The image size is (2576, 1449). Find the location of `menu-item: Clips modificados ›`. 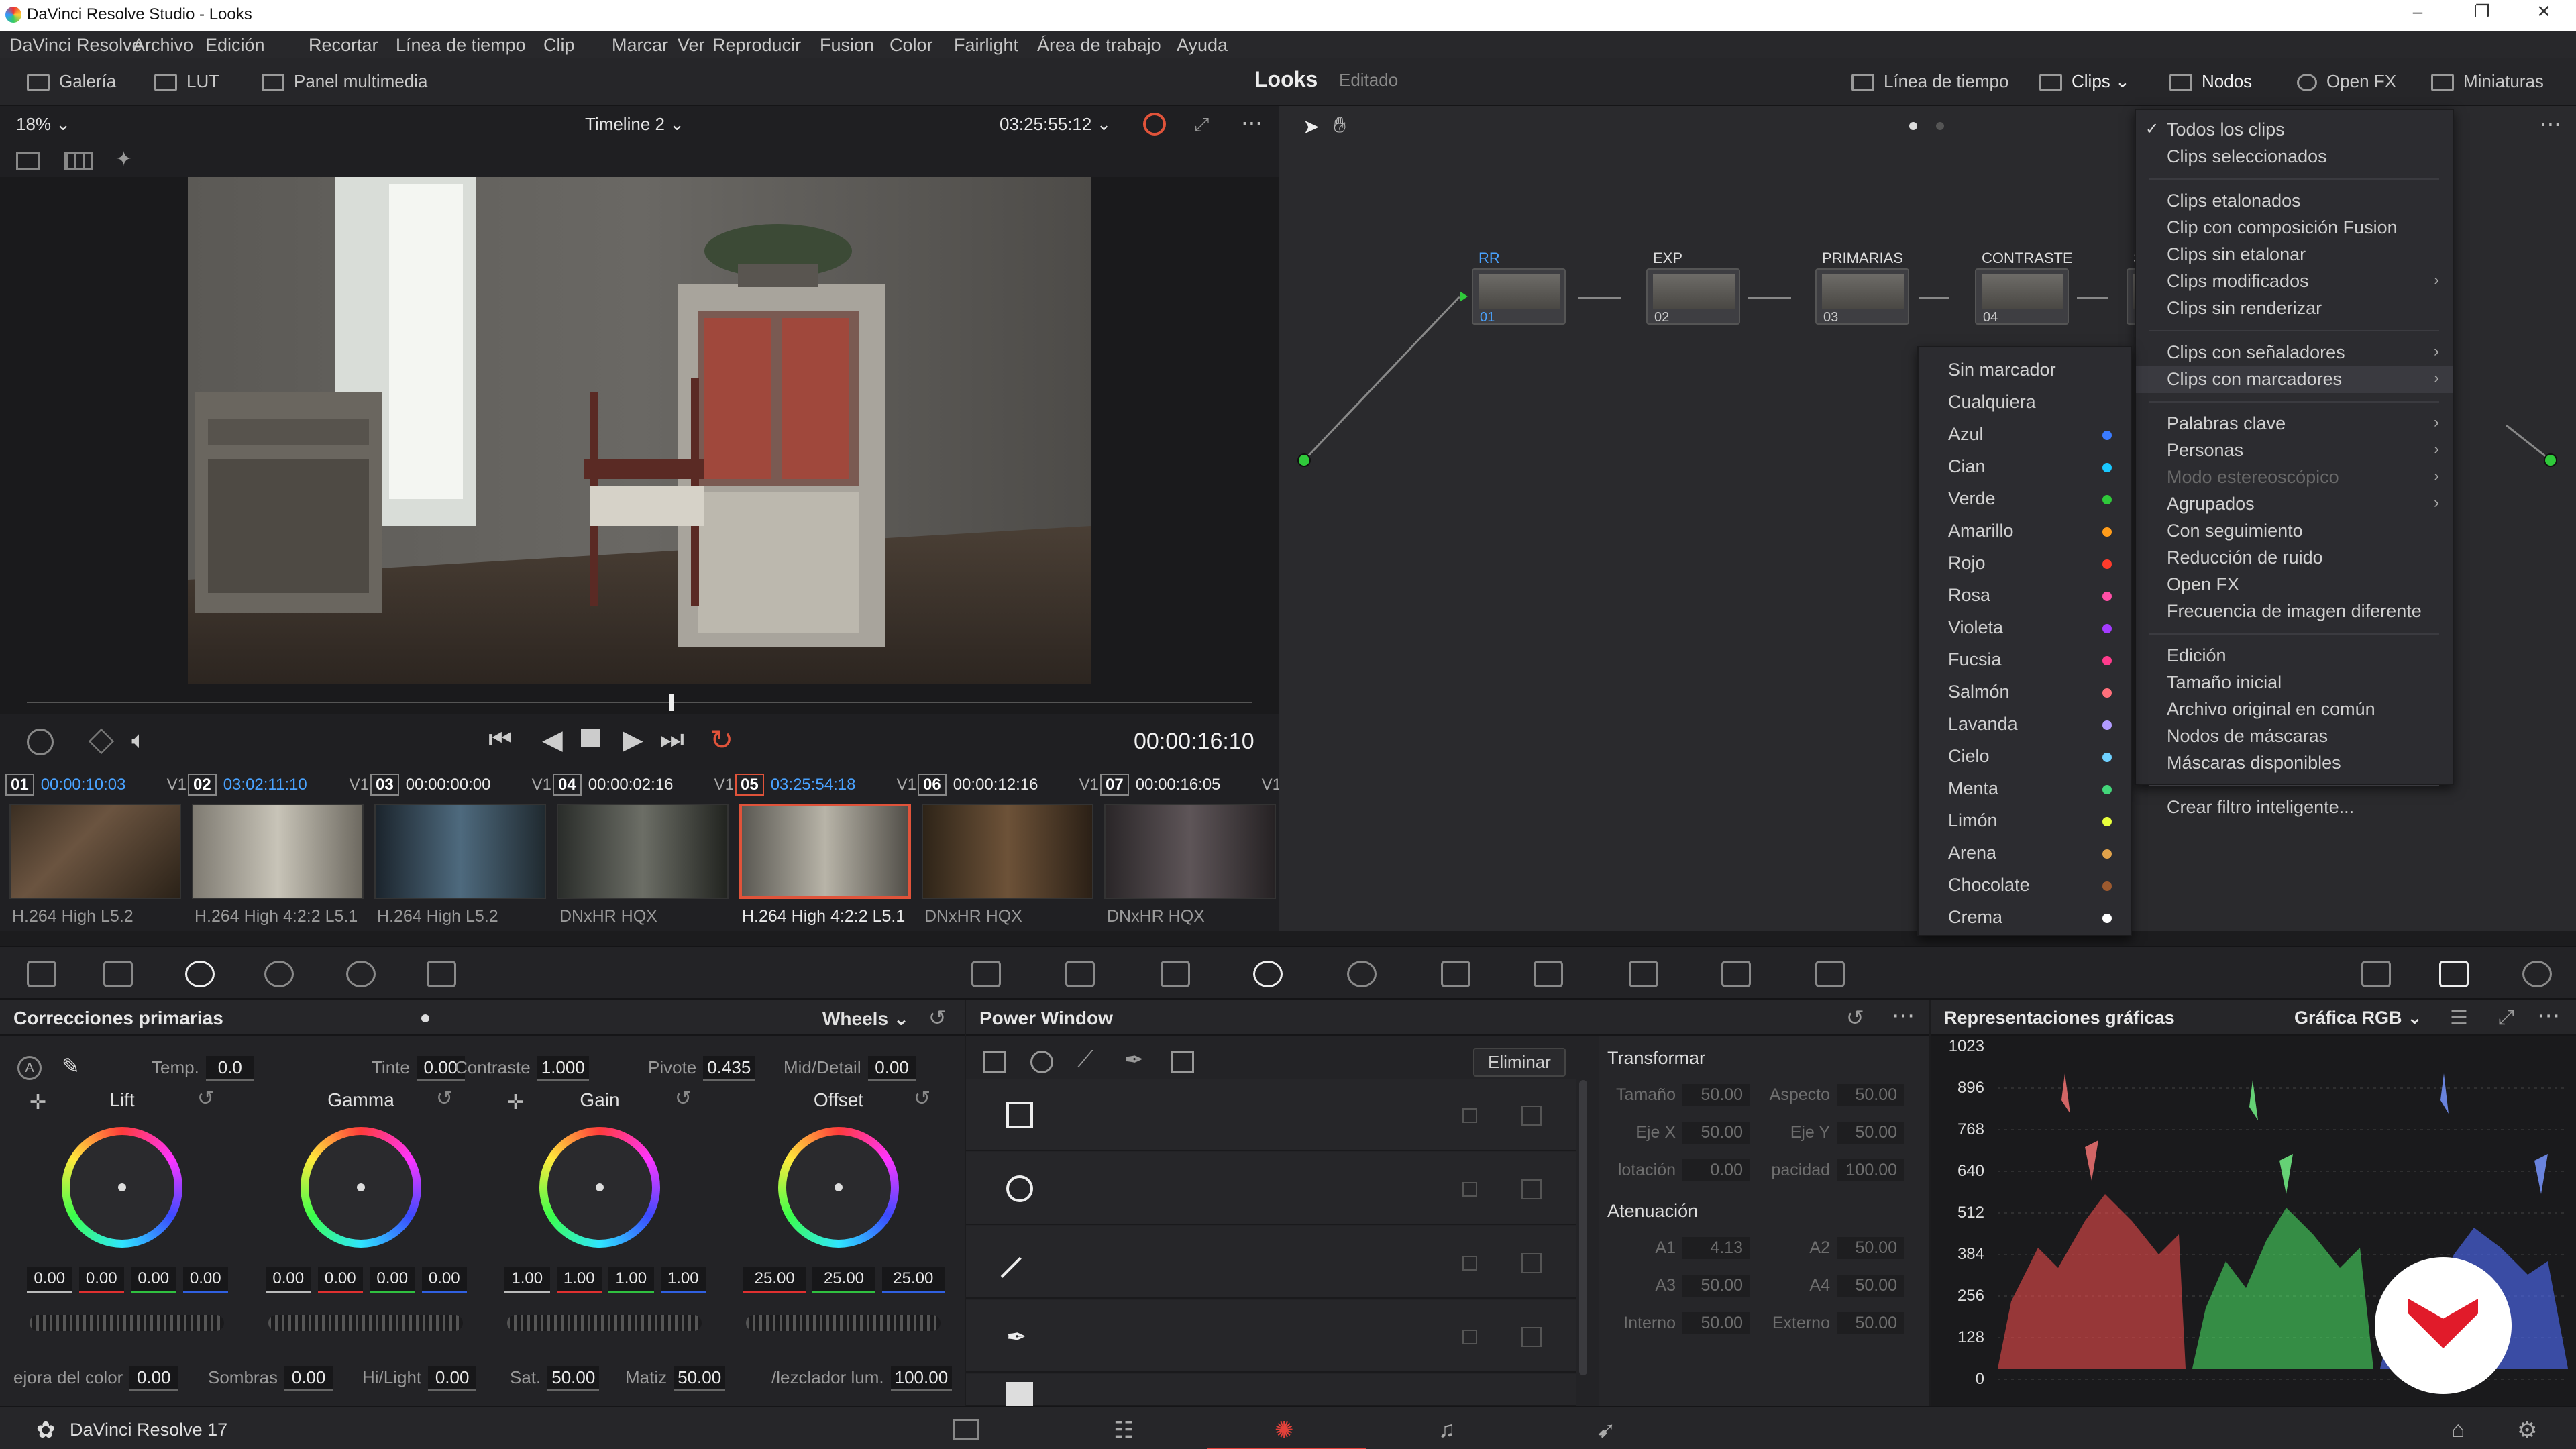

menu-item: Clips modificados › is located at coordinates (2294, 281).